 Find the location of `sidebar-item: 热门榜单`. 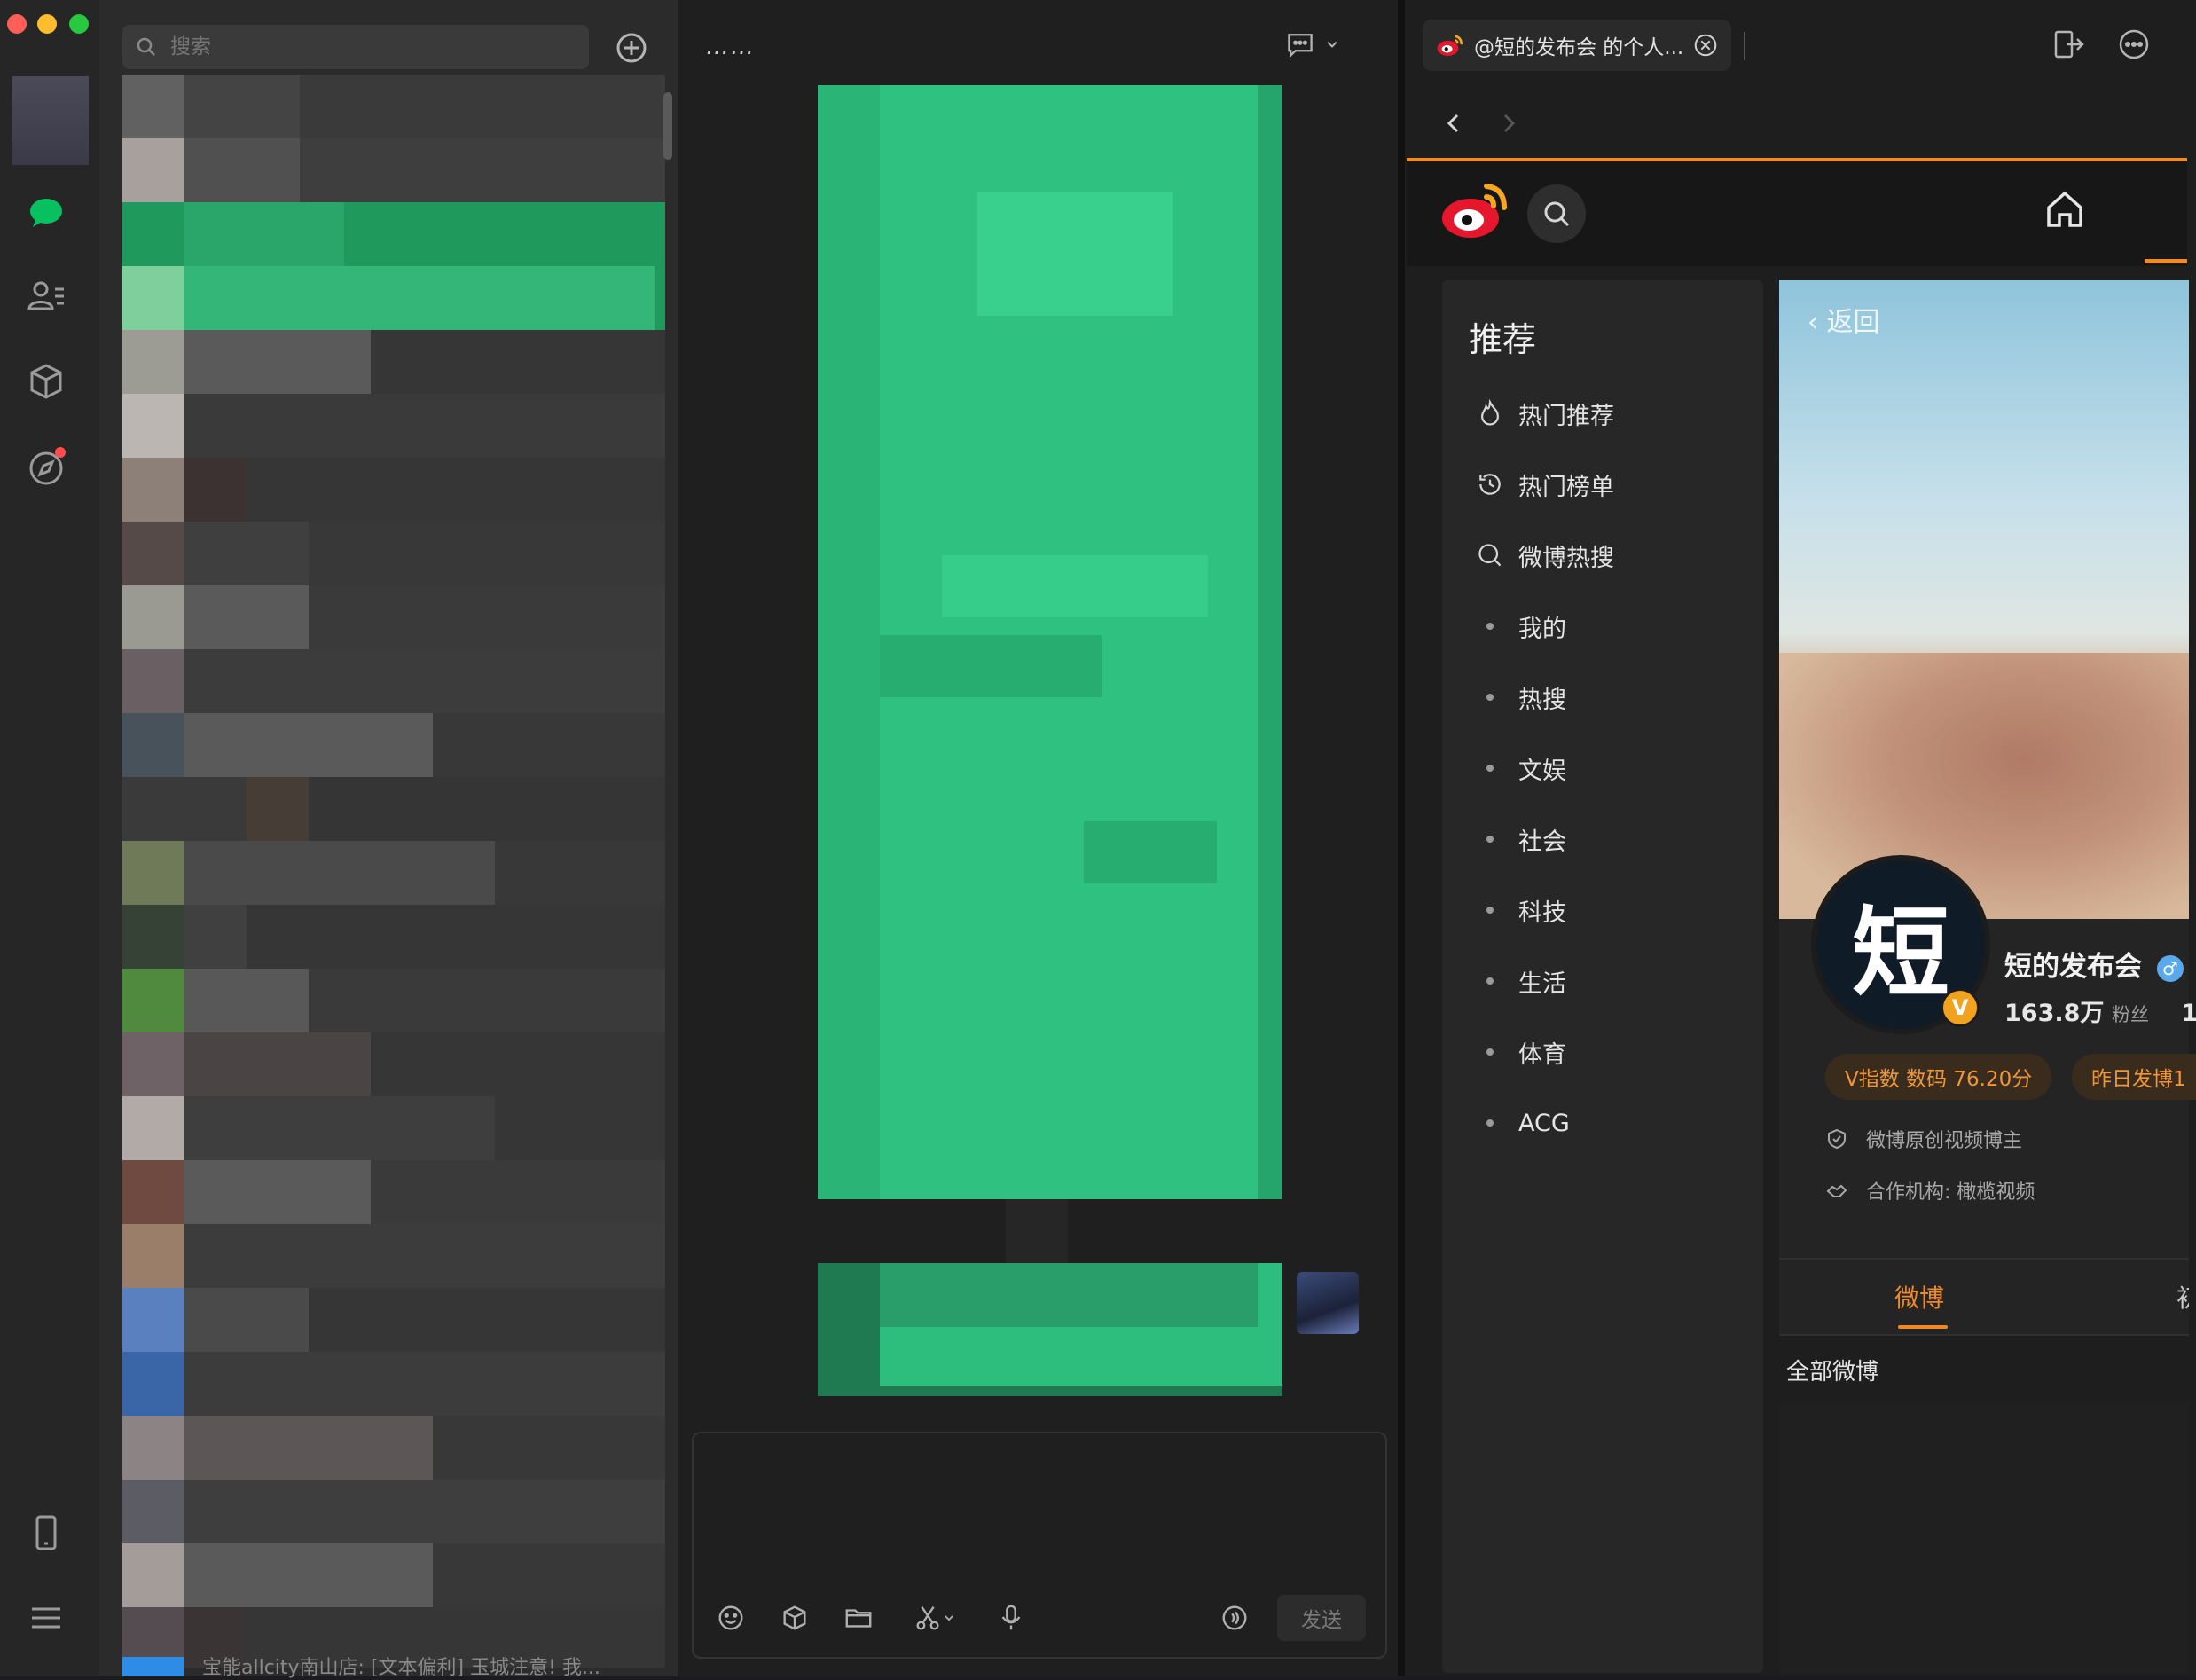

sidebar-item: 热门榜单 is located at coordinates (1544, 485).